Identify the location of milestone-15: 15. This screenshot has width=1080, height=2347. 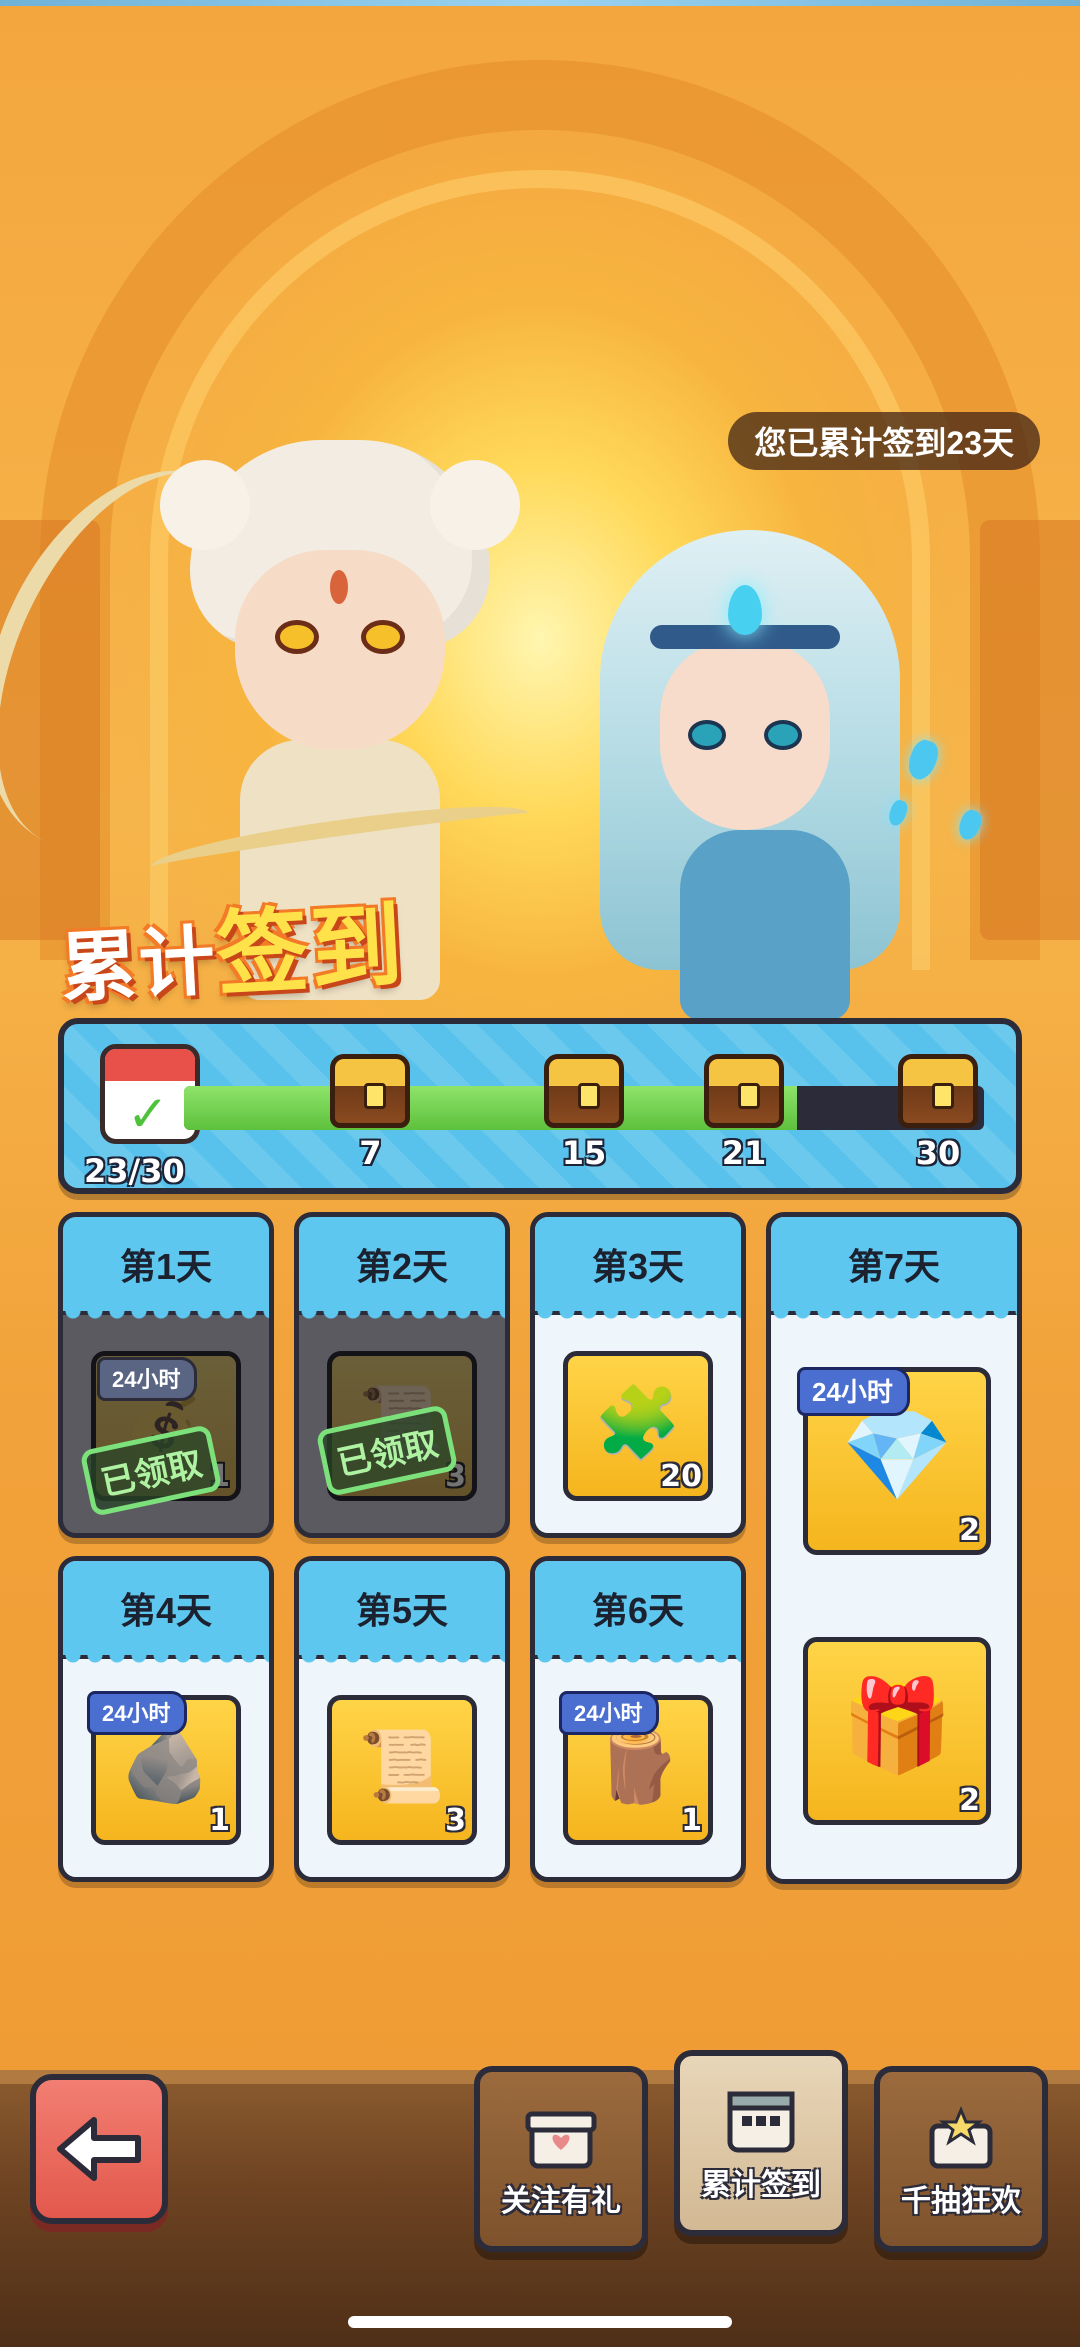
(584, 1113).